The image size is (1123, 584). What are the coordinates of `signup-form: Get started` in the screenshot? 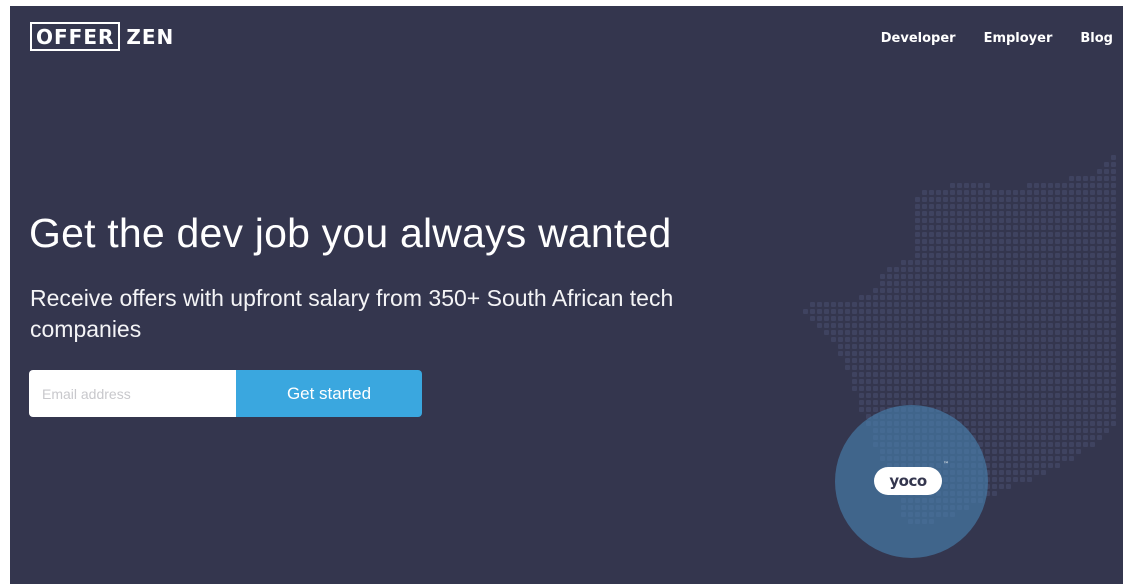 It's located at (225, 393).